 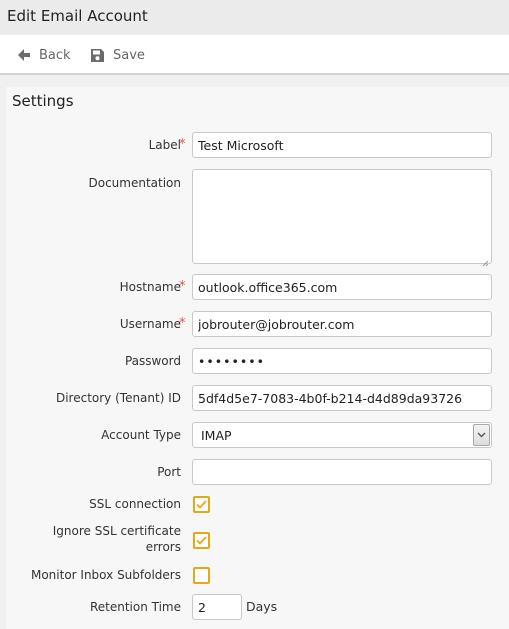 I want to click on toolbar: Back Save, so click(x=254, y=55).